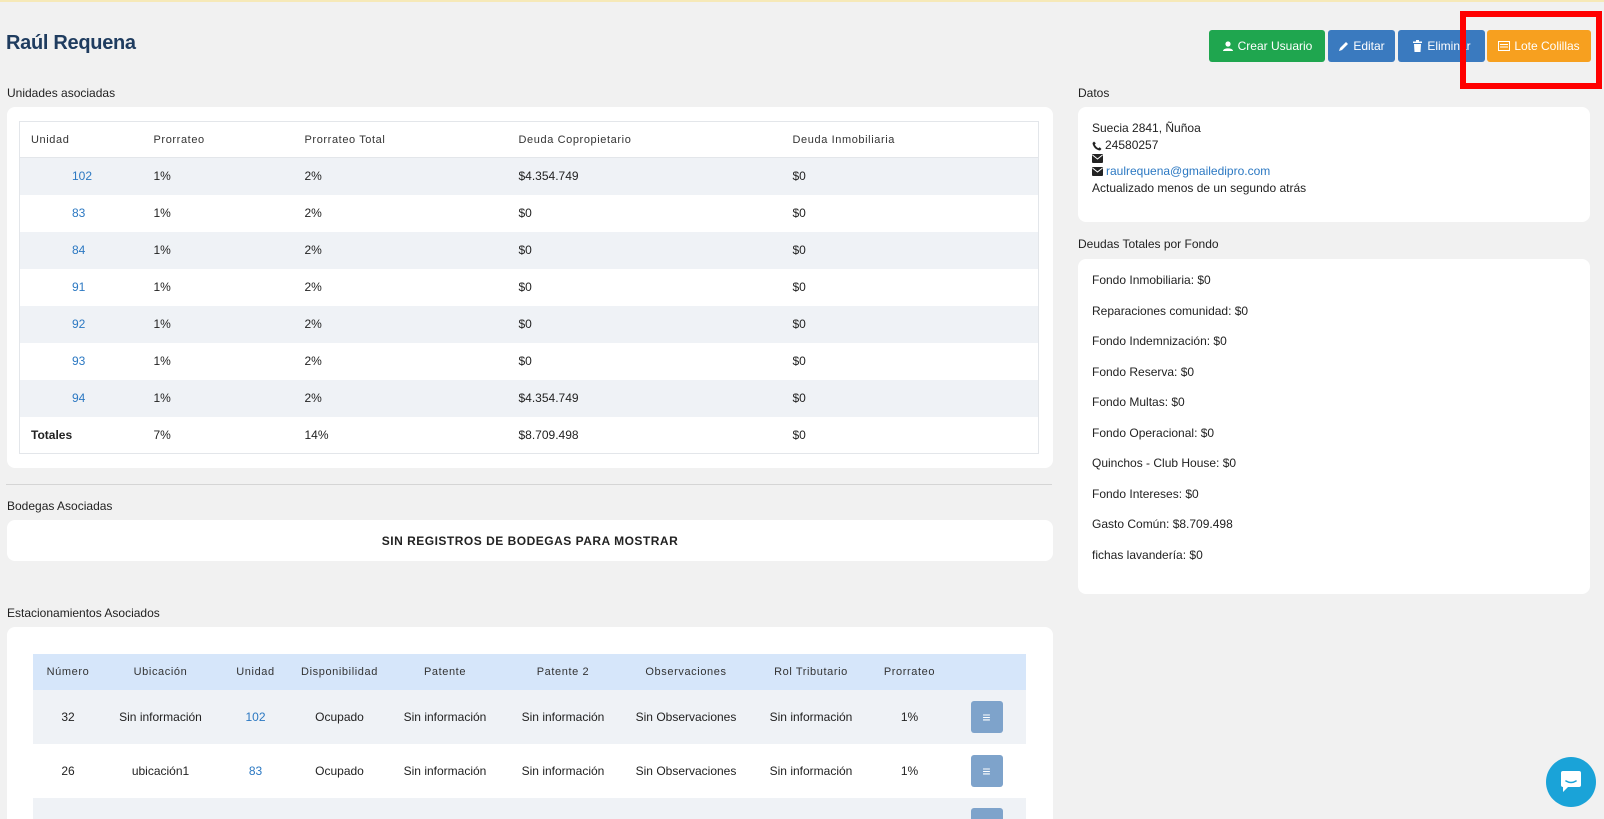  I want to click on fondo-item: Fondo Multas: $0, so click(1138, 402).